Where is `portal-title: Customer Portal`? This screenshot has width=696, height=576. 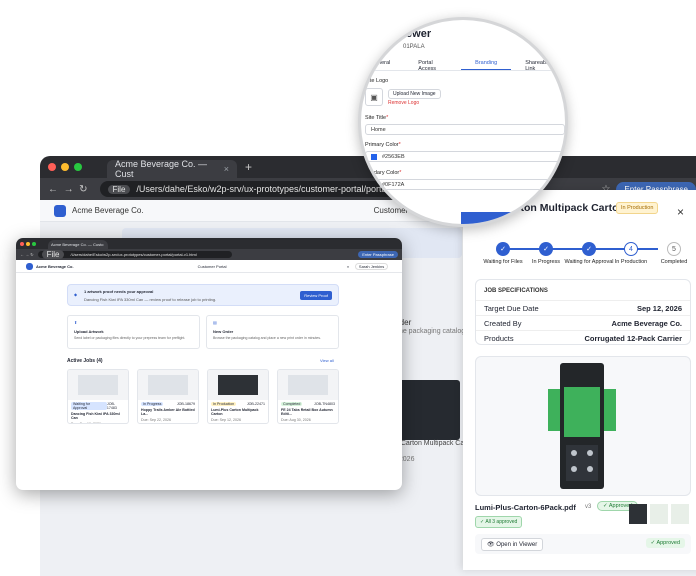
portal-title: Customer Portal is located at coordinates (212, 266).